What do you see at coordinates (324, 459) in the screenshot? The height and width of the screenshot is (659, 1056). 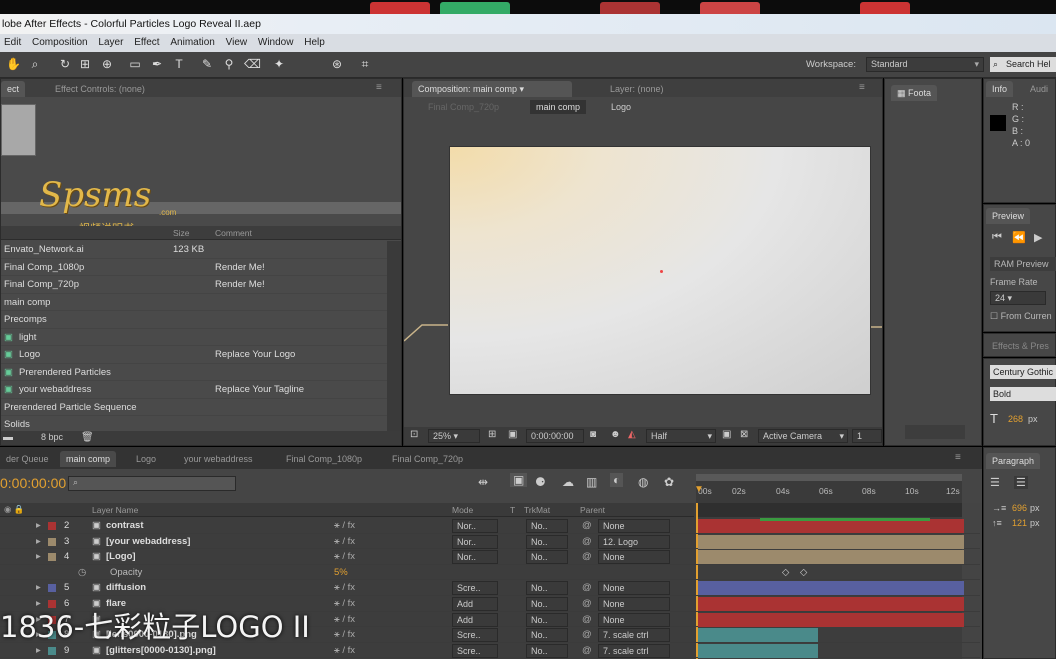 I see `tab-final-comp-1080p: Final Comp_1080p` at bounding box center [324, 459].